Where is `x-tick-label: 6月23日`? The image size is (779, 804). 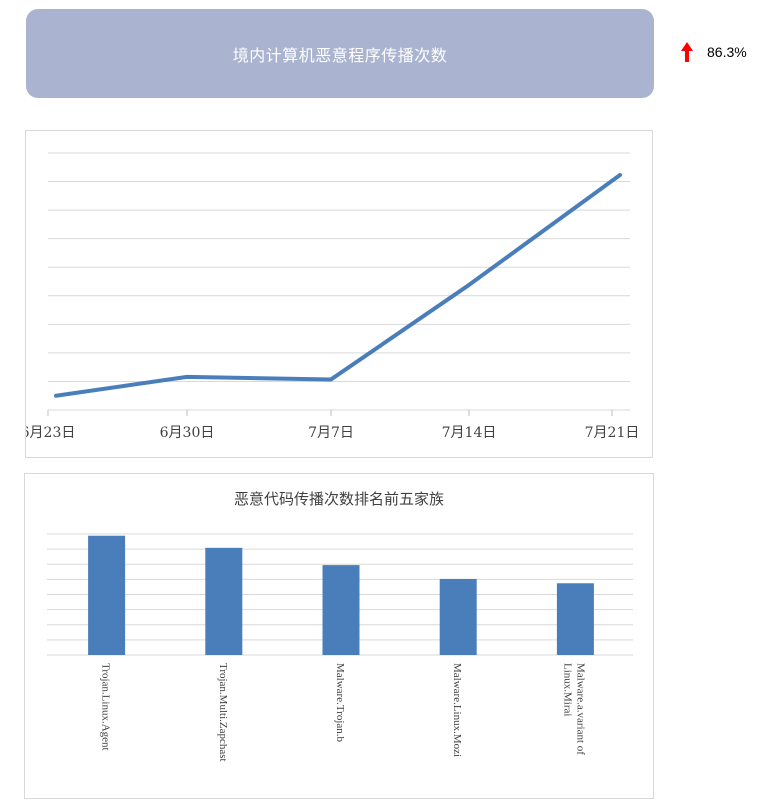 x-tick-label: 6月23日 is located at coordinates (50, 433).